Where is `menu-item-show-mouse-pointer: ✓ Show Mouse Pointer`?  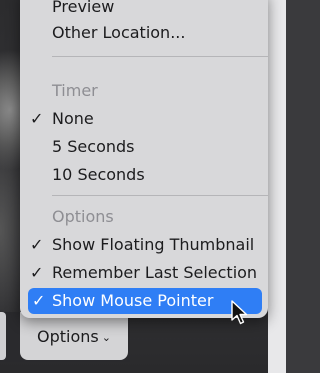
menu-item-show-mouse-pointer: ✓ Show Mouse Pointer is located at coordinates (145, 301).